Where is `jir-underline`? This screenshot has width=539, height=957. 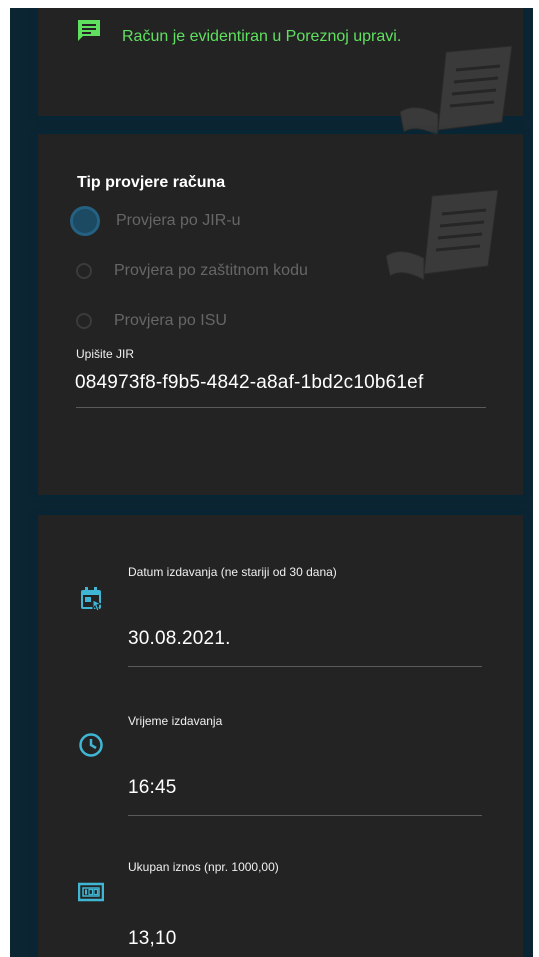
jir-underline is located at coordinates (281, 407).